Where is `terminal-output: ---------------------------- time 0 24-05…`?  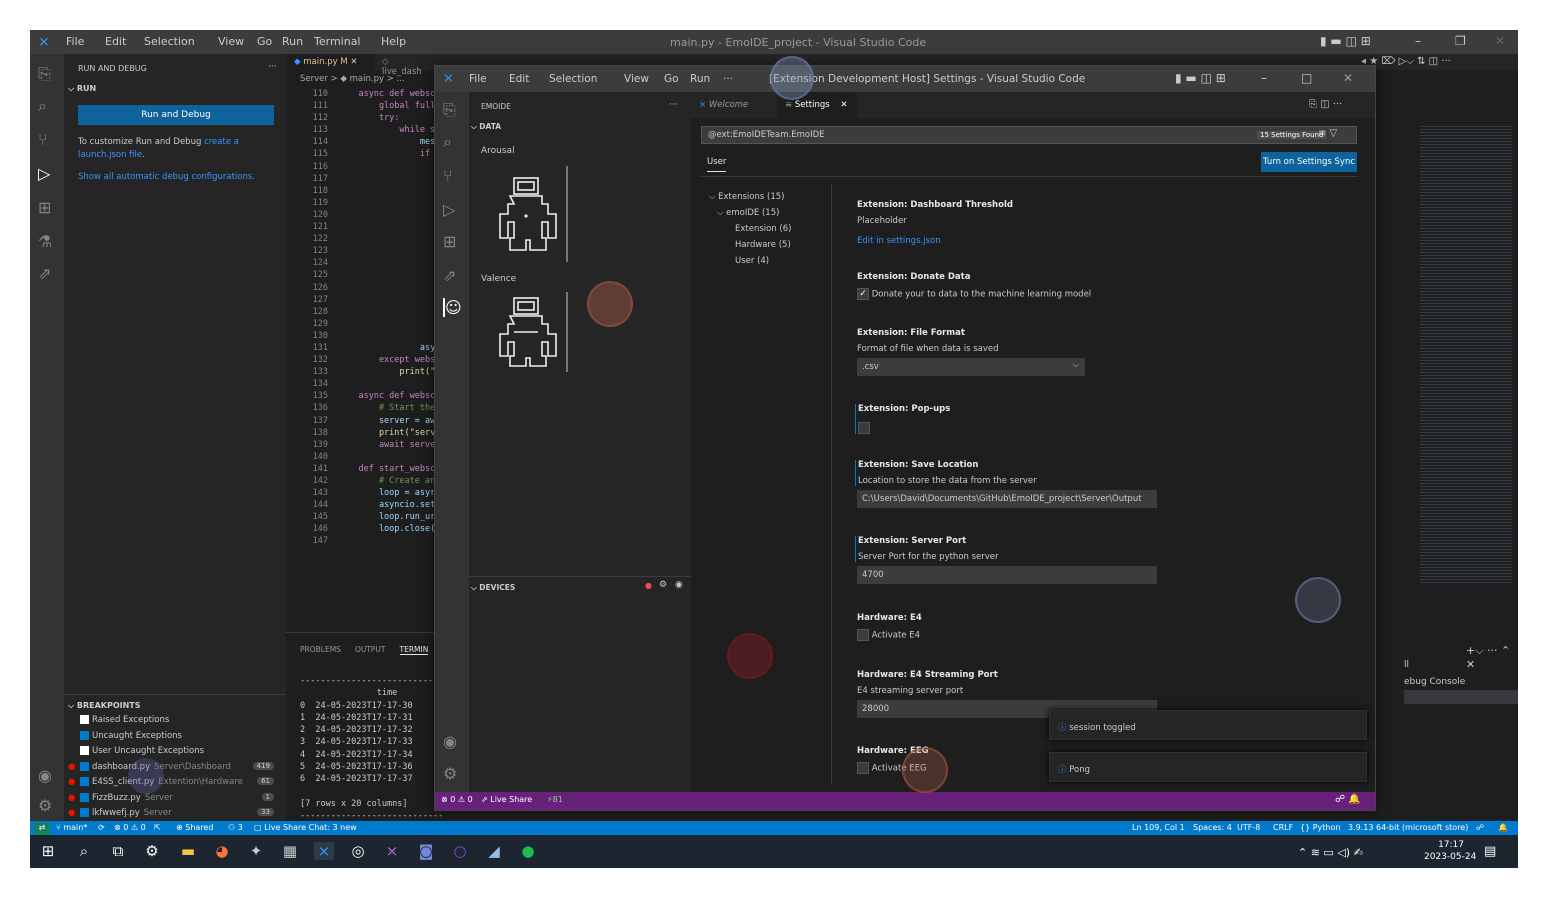 terminal-output: ---------------------------- time 0 24-05… is located at coordinates (371, 755).